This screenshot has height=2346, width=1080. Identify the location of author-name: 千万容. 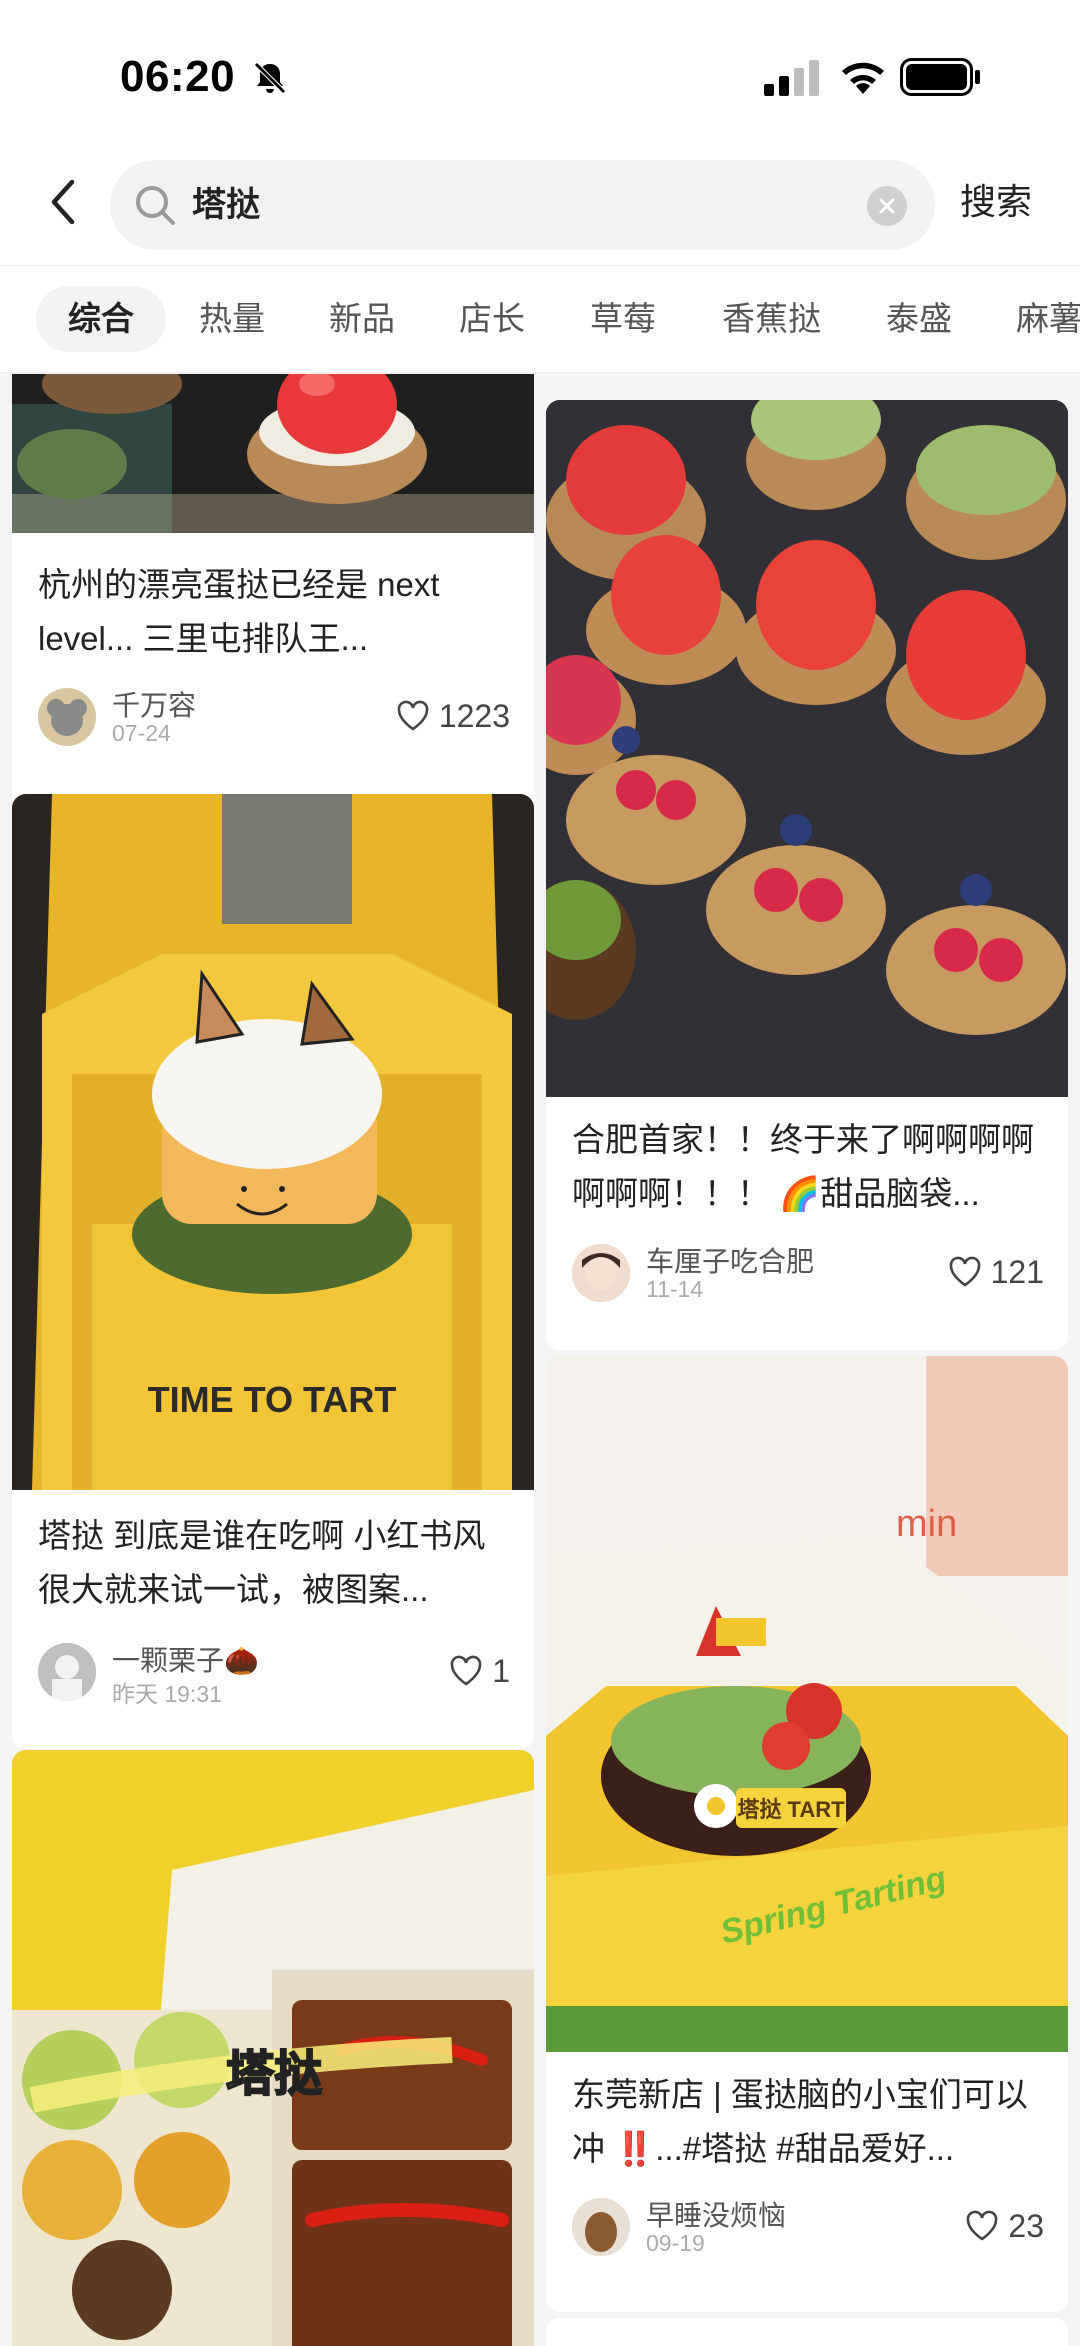
(154, 705).